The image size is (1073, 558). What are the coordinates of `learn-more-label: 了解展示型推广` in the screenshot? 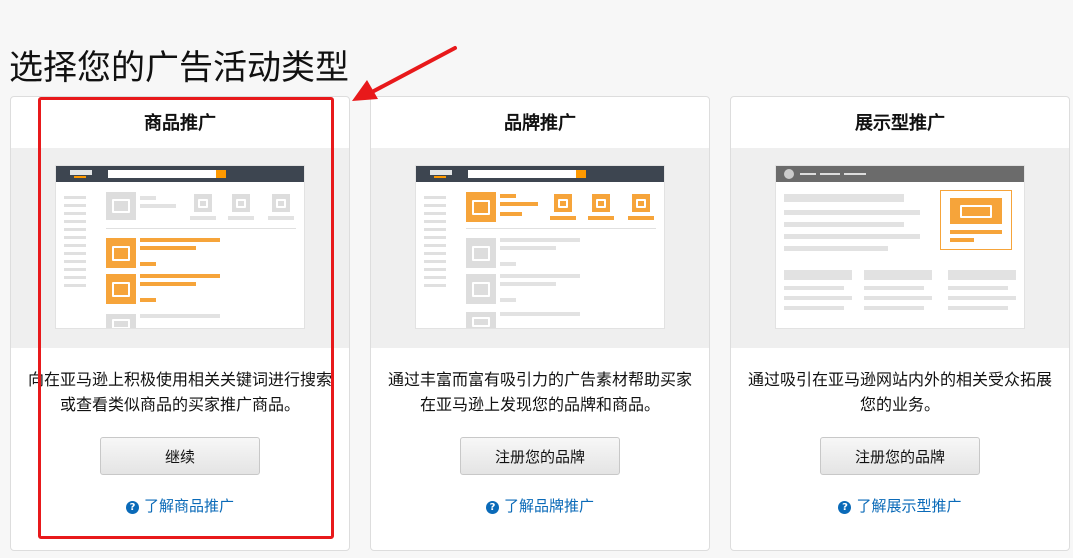 It's located at (909, 506).